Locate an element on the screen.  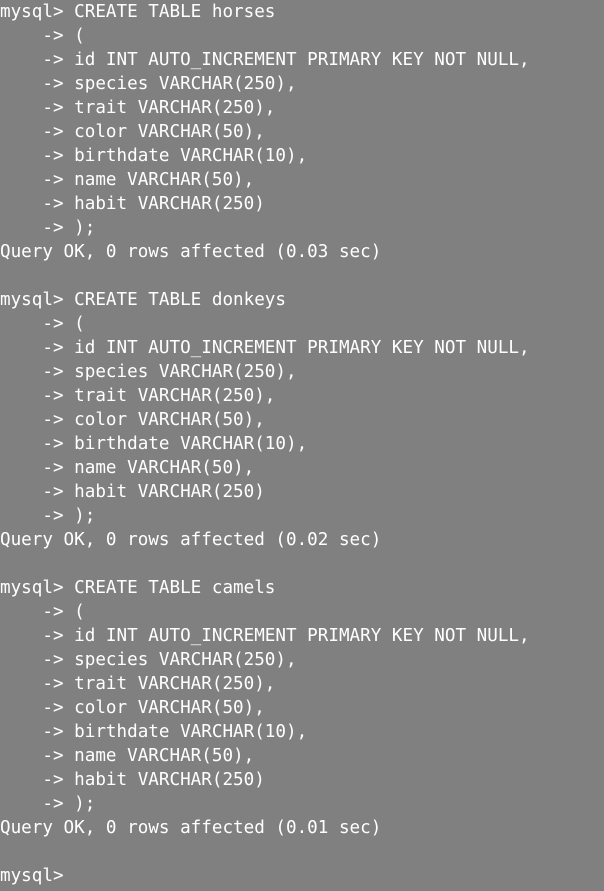
terminal-line: mysql> CREATE TABLE donkeys is located at coordinates (143, 300).